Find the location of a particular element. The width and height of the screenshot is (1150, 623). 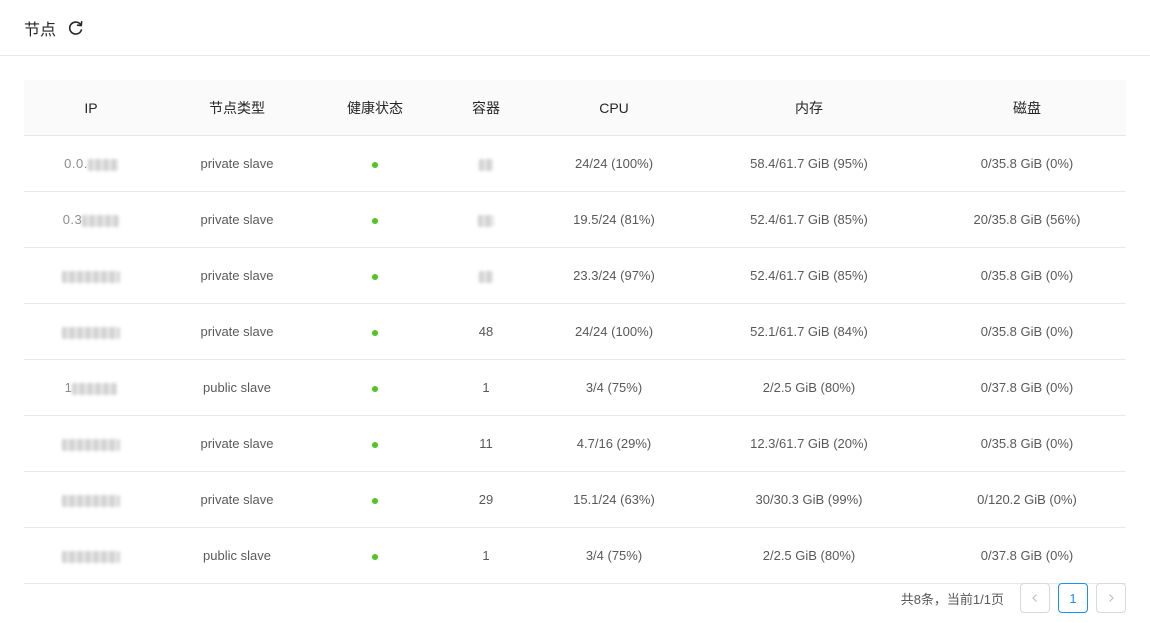

next-page-button is located at coordinates (1111, 598).